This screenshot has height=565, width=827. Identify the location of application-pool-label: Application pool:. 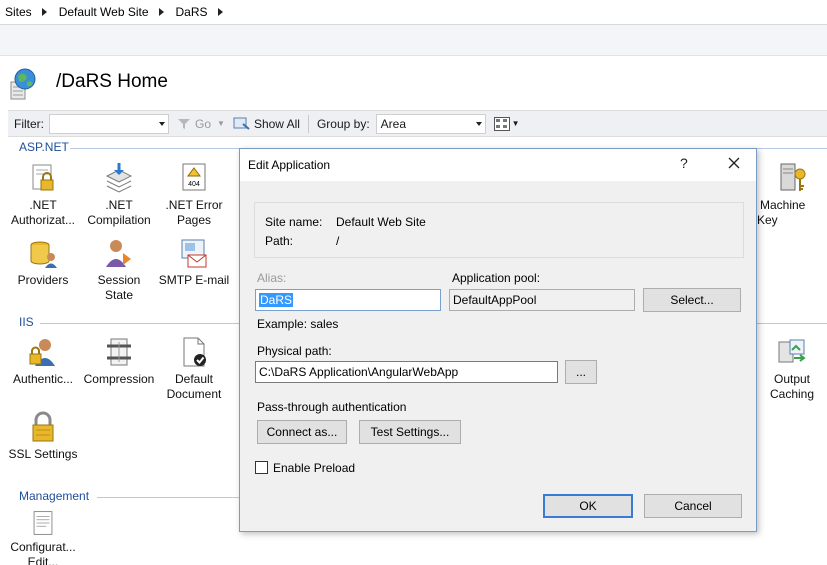
(496, 278).